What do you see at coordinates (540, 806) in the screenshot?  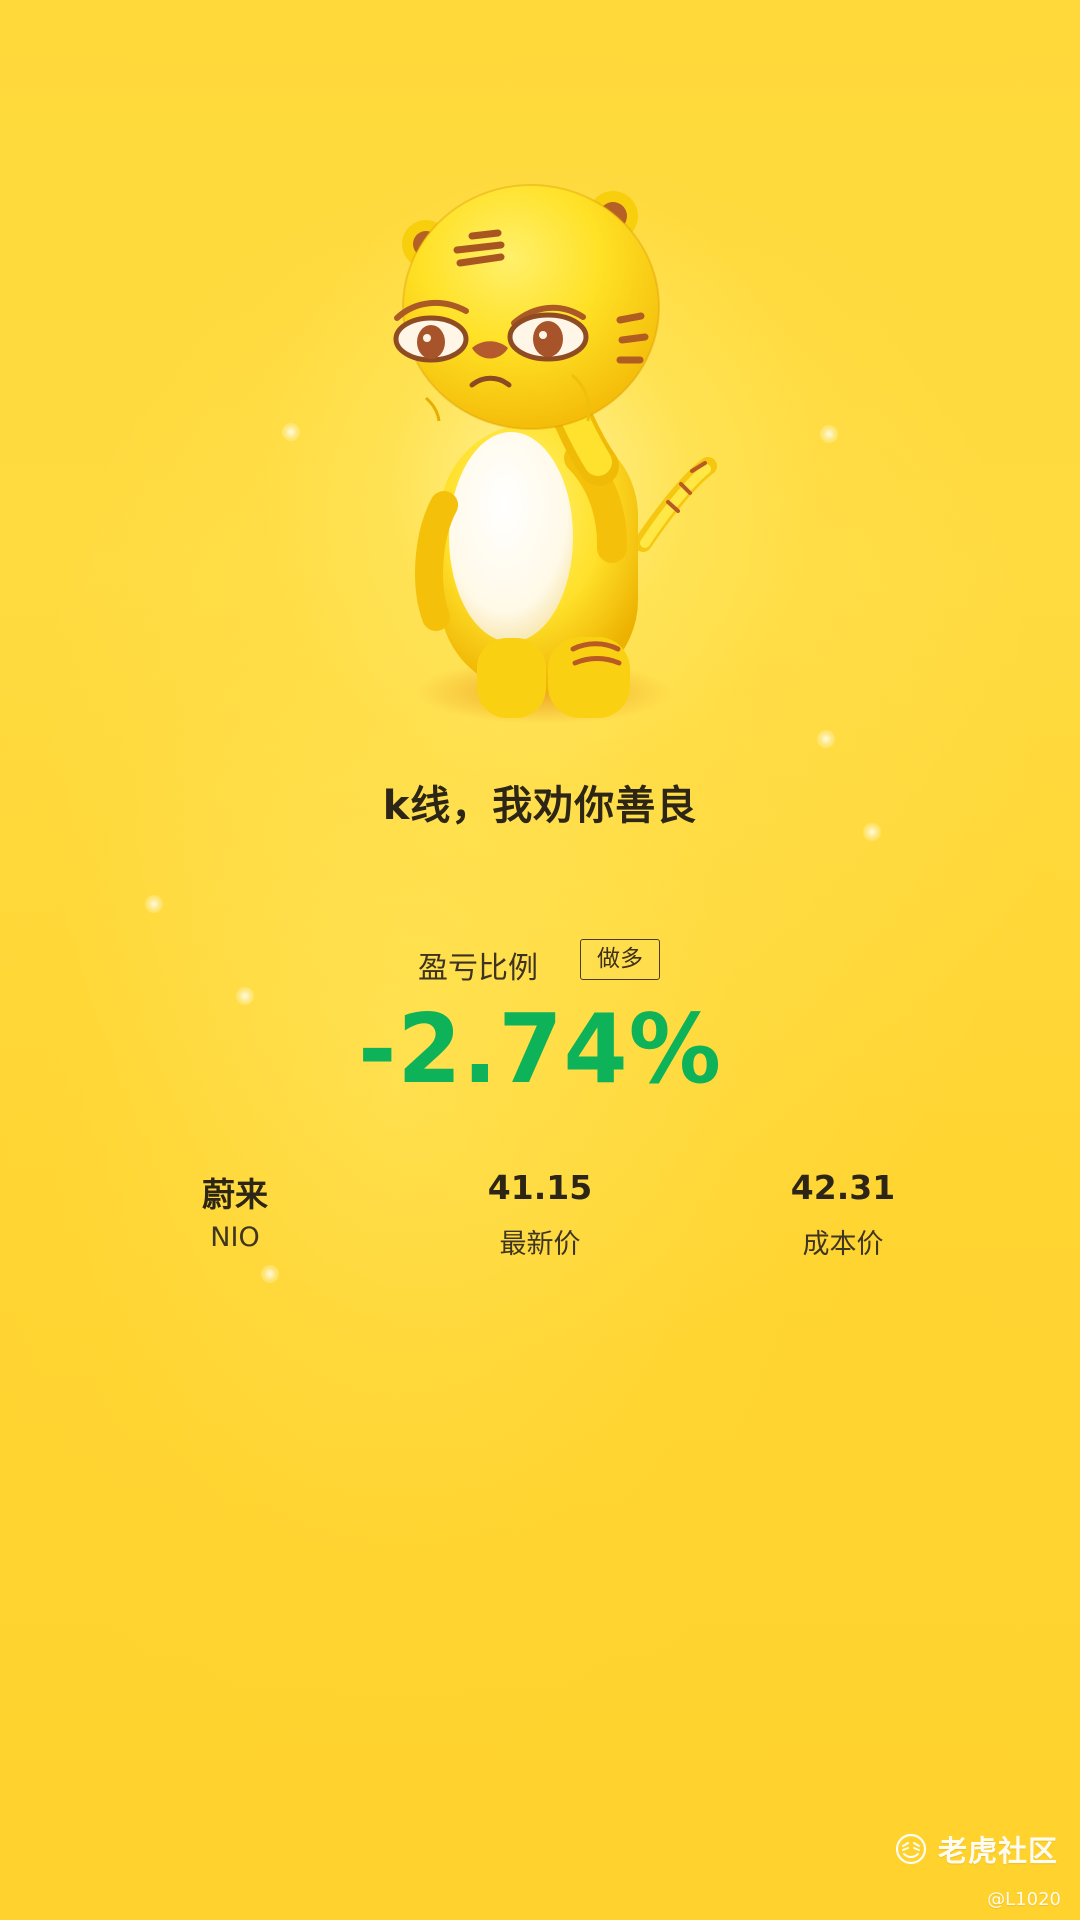 I see `poster-headline: k线，我劝你善良` at bounding box center [540, 806].